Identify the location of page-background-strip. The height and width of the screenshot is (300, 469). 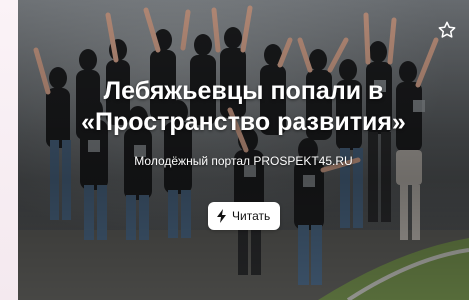
(9, 150).